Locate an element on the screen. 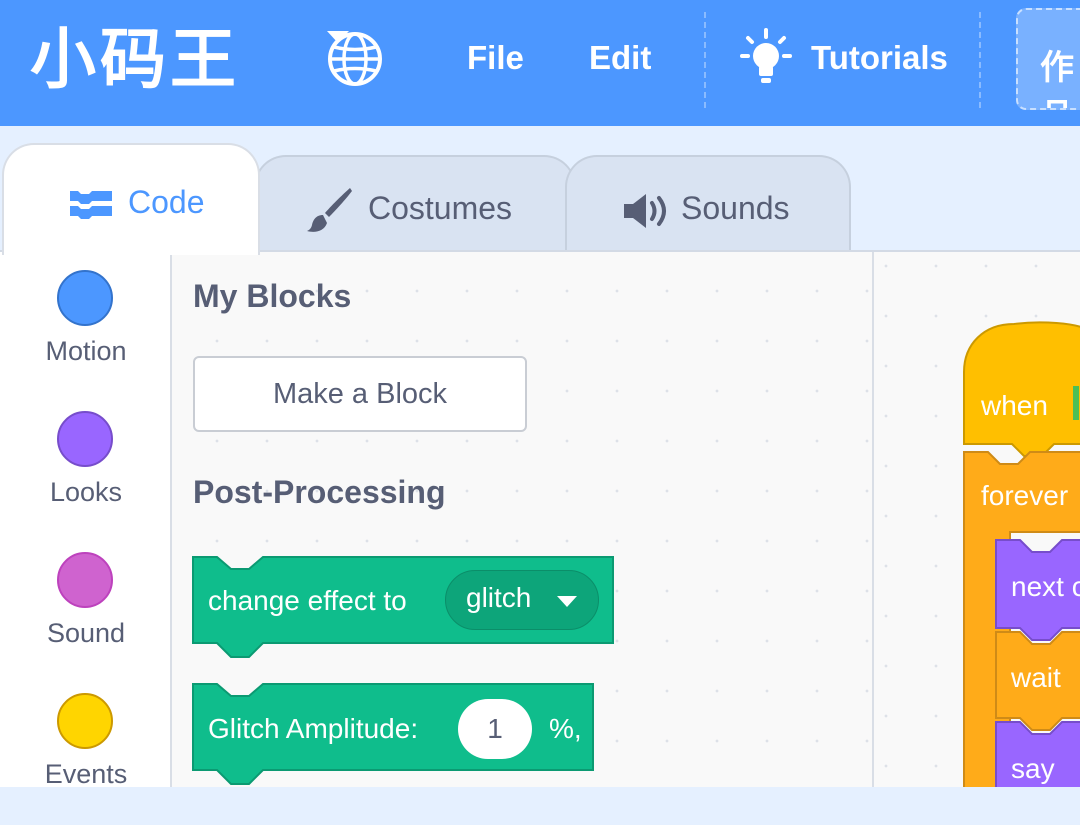 Image resolution: width=1080 pixels, height=825 pixels. effect-dropdown-value: glitch is located at coordinates (499, 597).